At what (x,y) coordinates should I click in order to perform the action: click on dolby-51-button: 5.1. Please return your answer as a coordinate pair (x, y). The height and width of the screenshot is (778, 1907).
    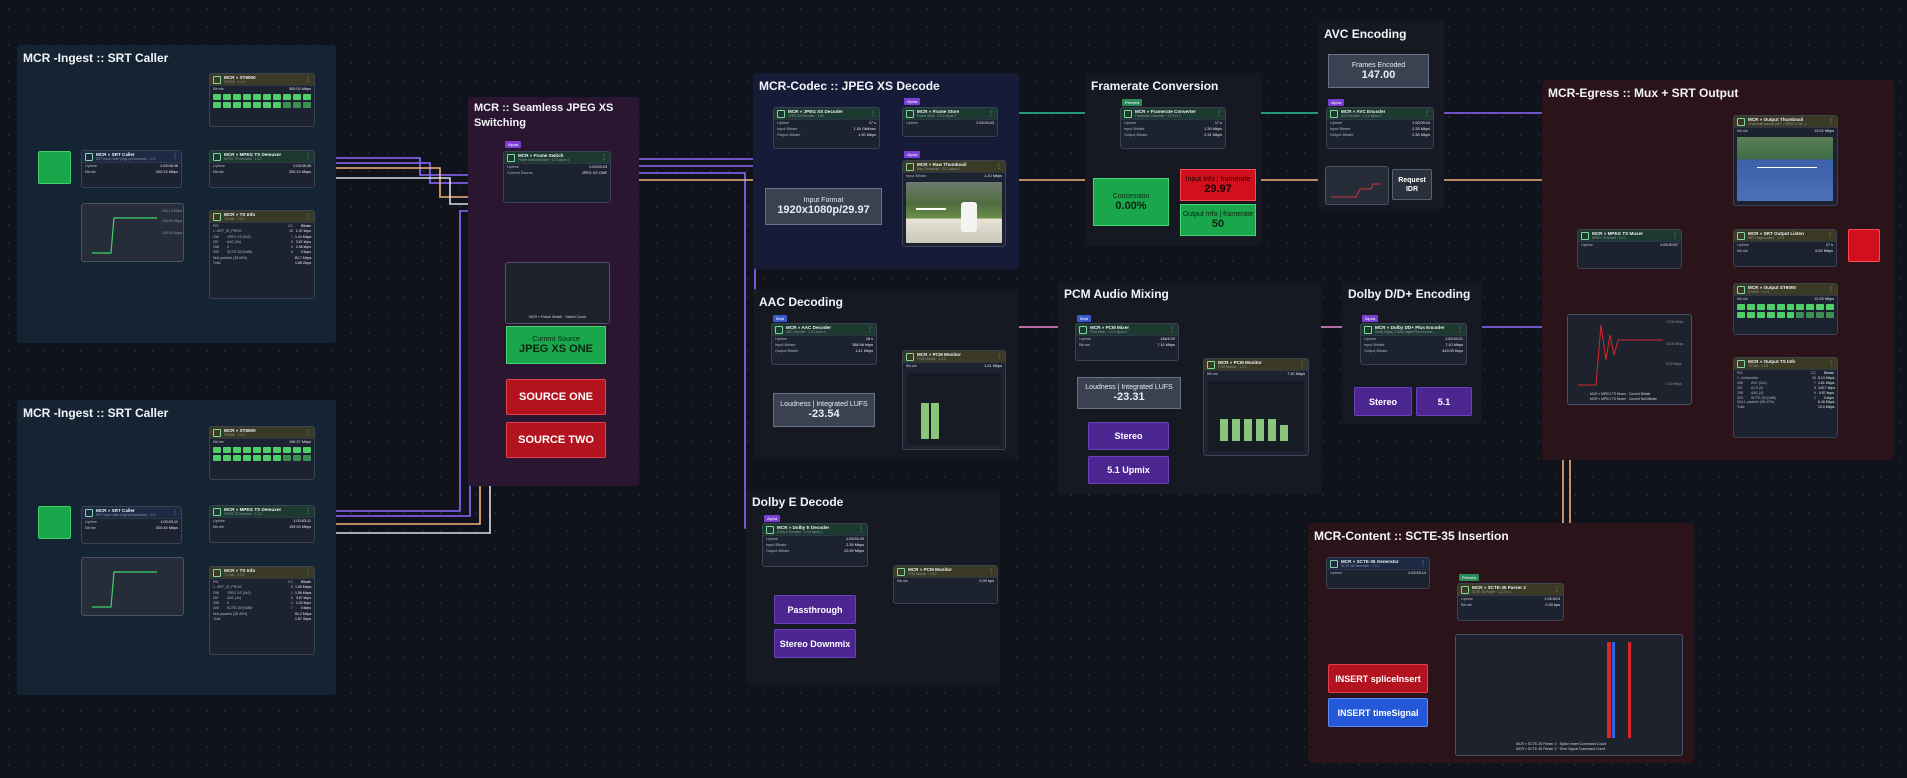
    Looking at the image, I should click on (1444, 401).